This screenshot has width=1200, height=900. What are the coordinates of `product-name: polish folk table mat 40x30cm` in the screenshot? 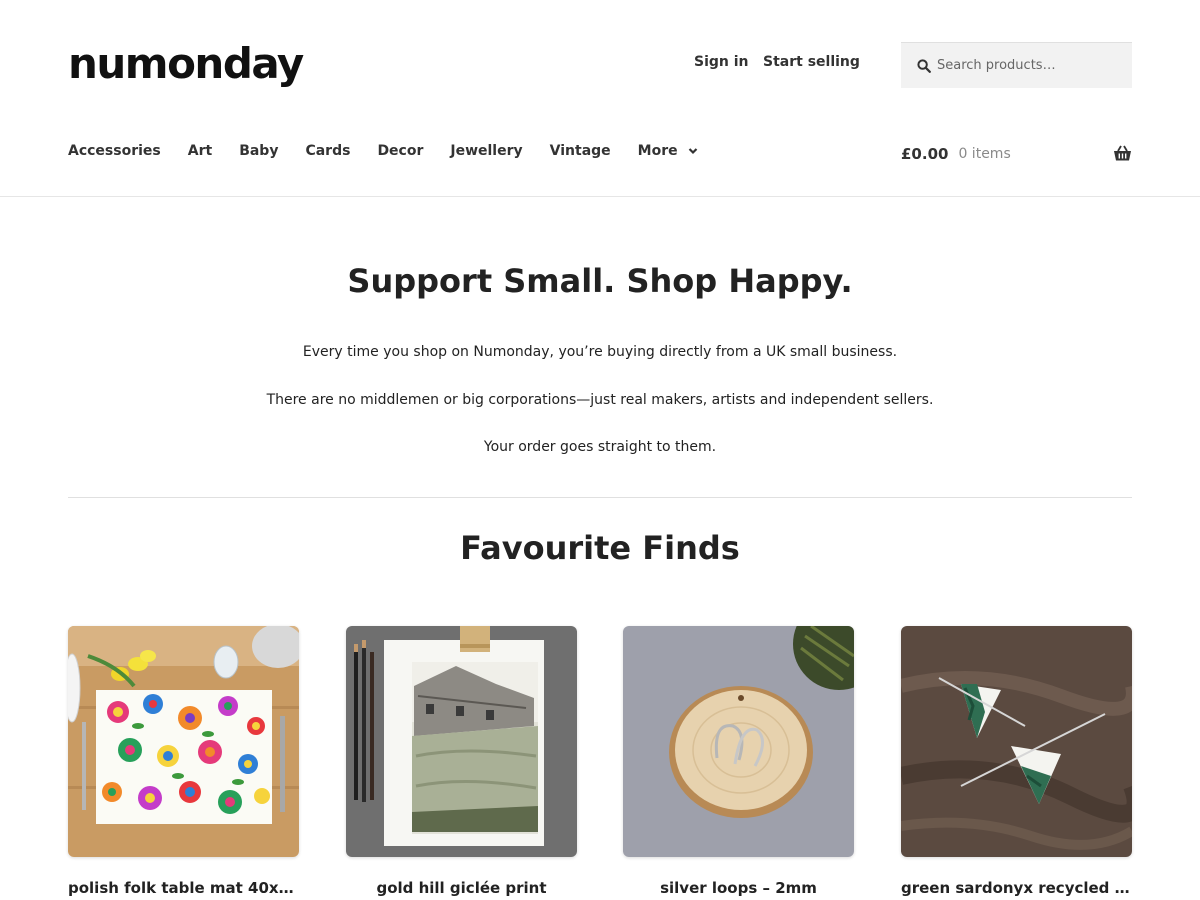 It's located at (183, 888).